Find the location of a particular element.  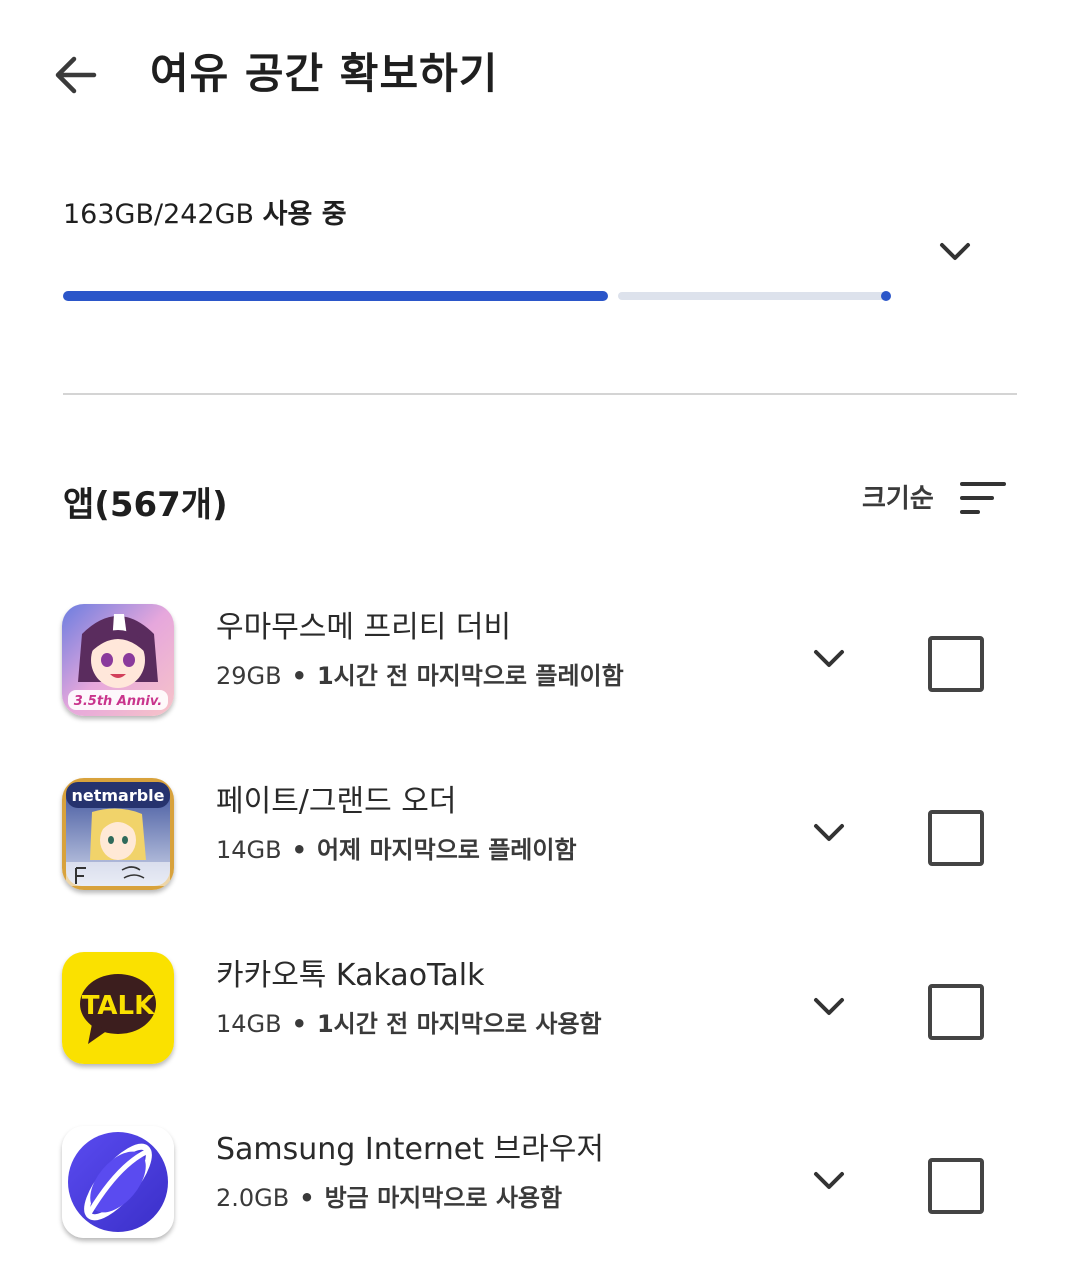

section-divider is located at coordinates (540, 394).